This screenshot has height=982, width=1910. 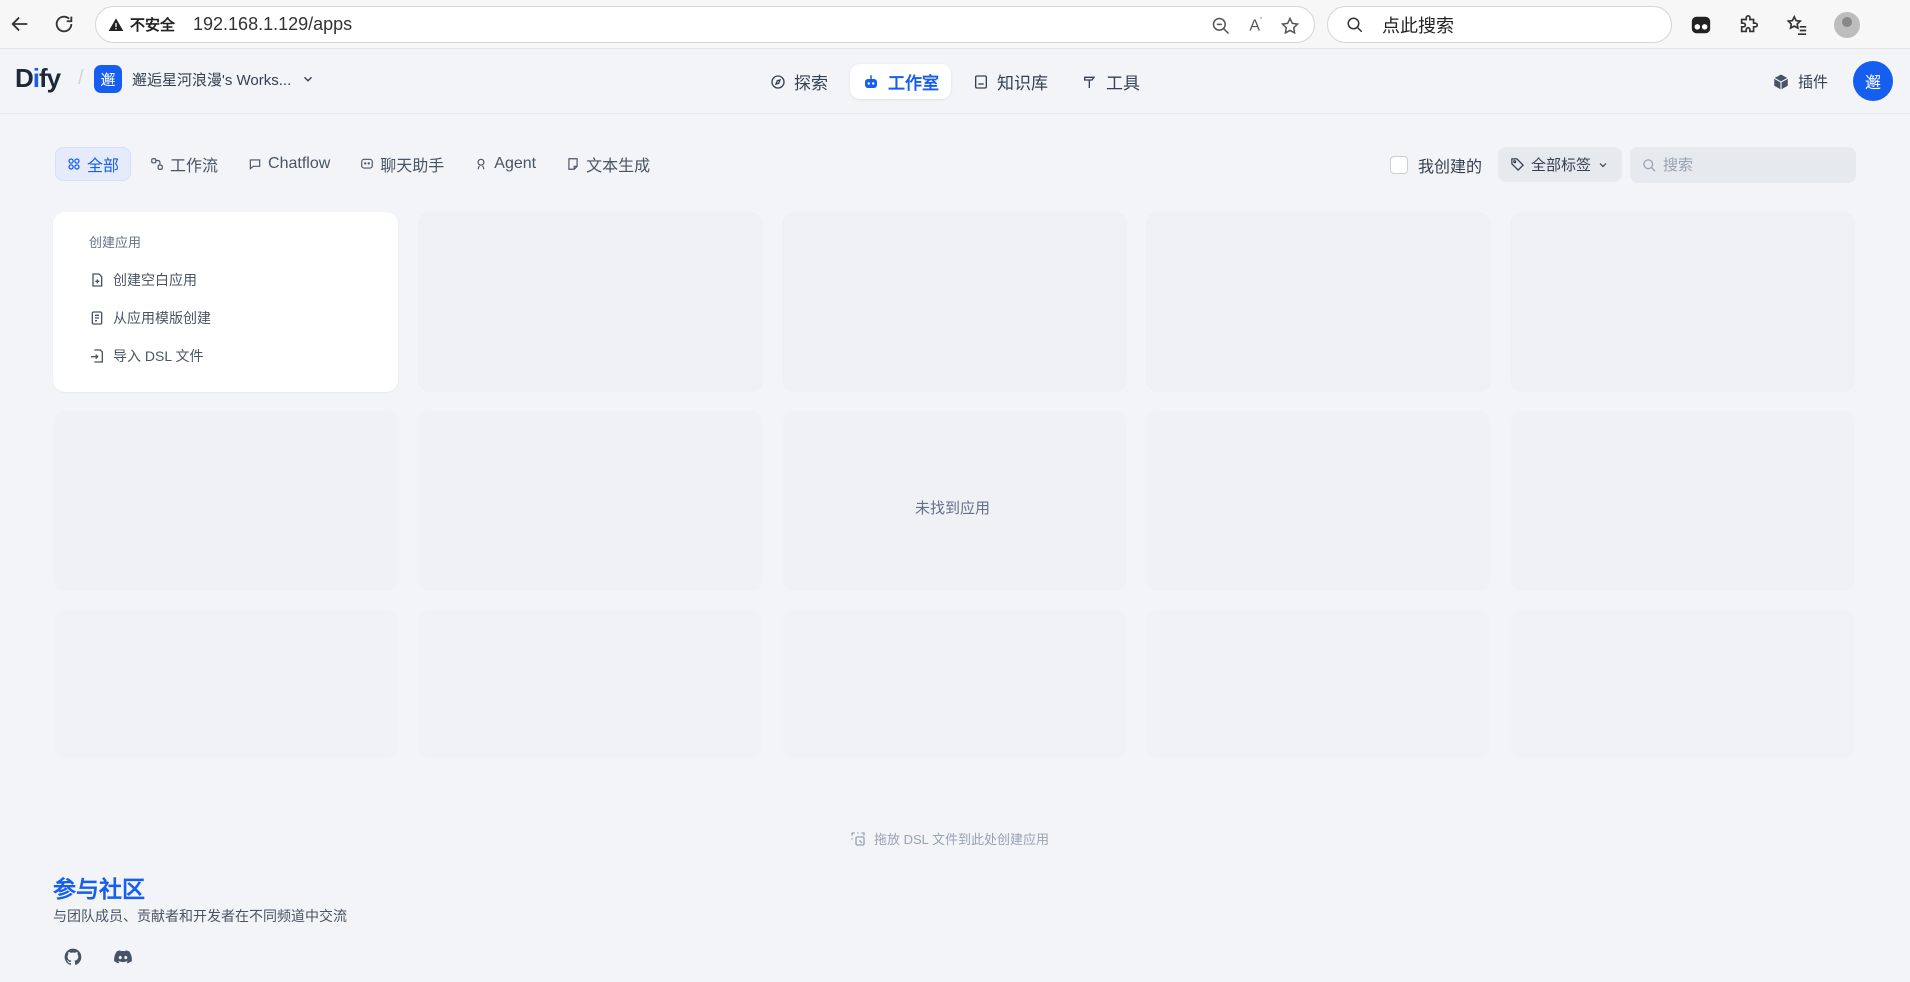 What do you see at coordinates (1399, 165) in the screenshot?
I see `created-by-me-checkbox` at bounding box center [1399, 165].